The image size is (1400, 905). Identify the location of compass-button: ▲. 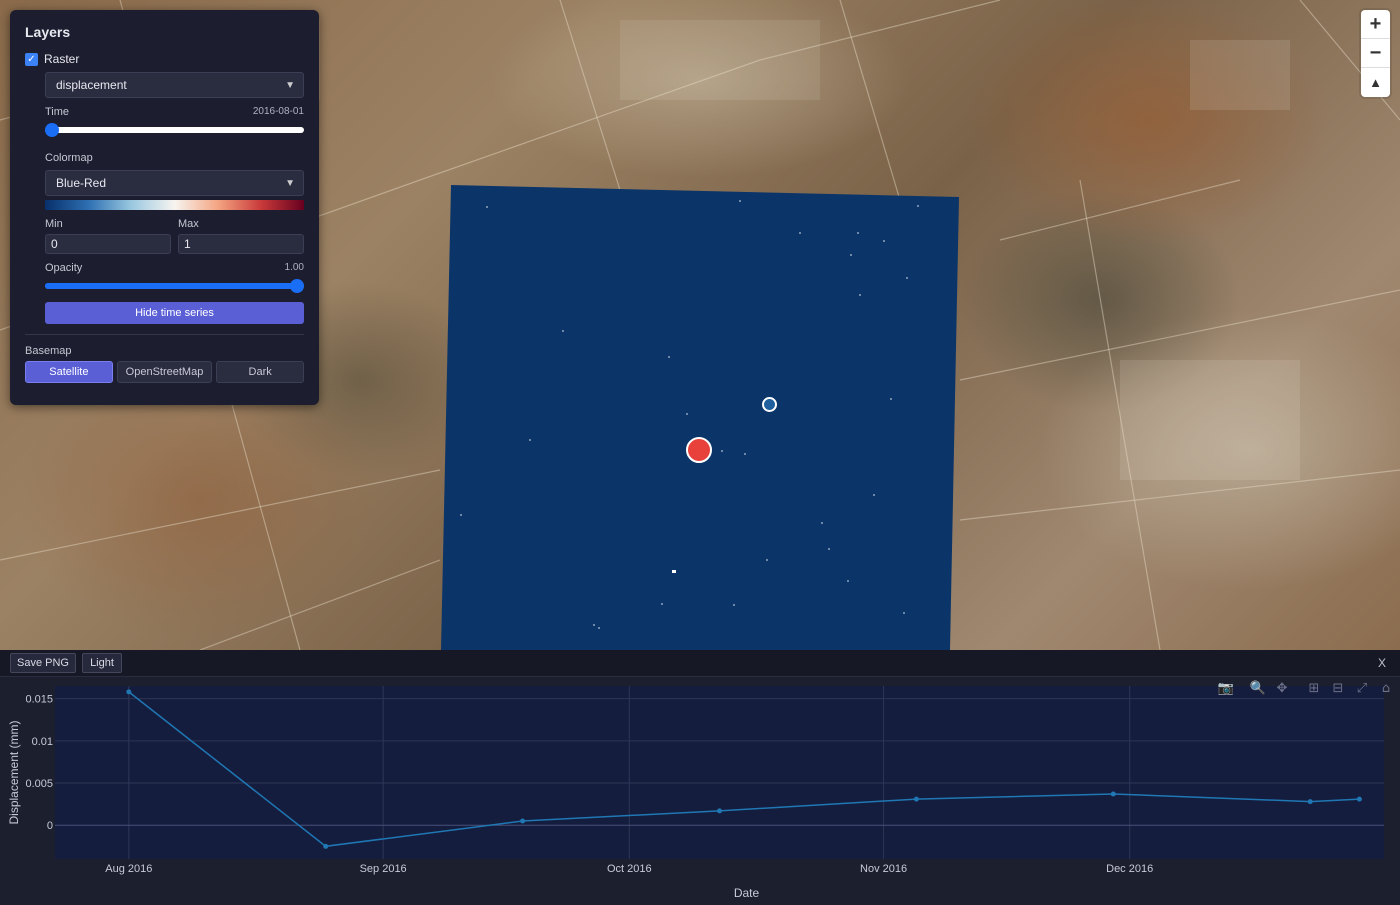
(1375, 82).